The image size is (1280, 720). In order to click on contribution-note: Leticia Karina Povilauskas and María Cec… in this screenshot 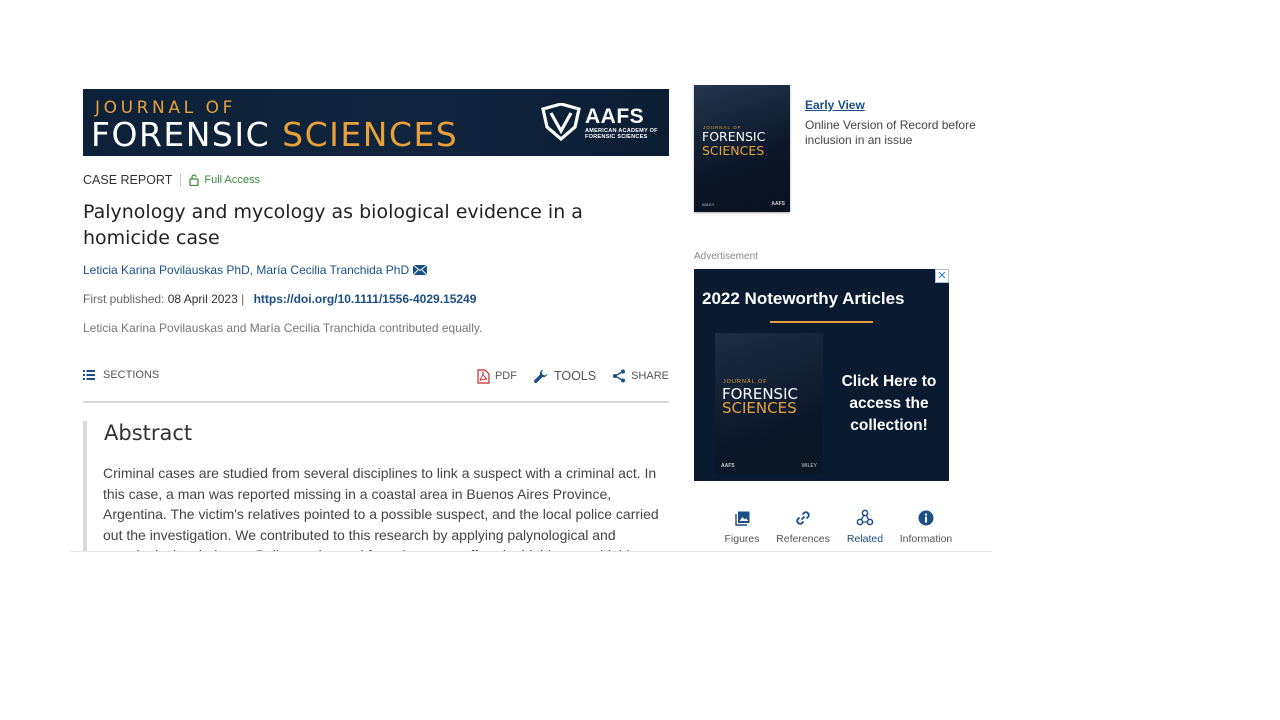, I will do `click(283, 328)`.